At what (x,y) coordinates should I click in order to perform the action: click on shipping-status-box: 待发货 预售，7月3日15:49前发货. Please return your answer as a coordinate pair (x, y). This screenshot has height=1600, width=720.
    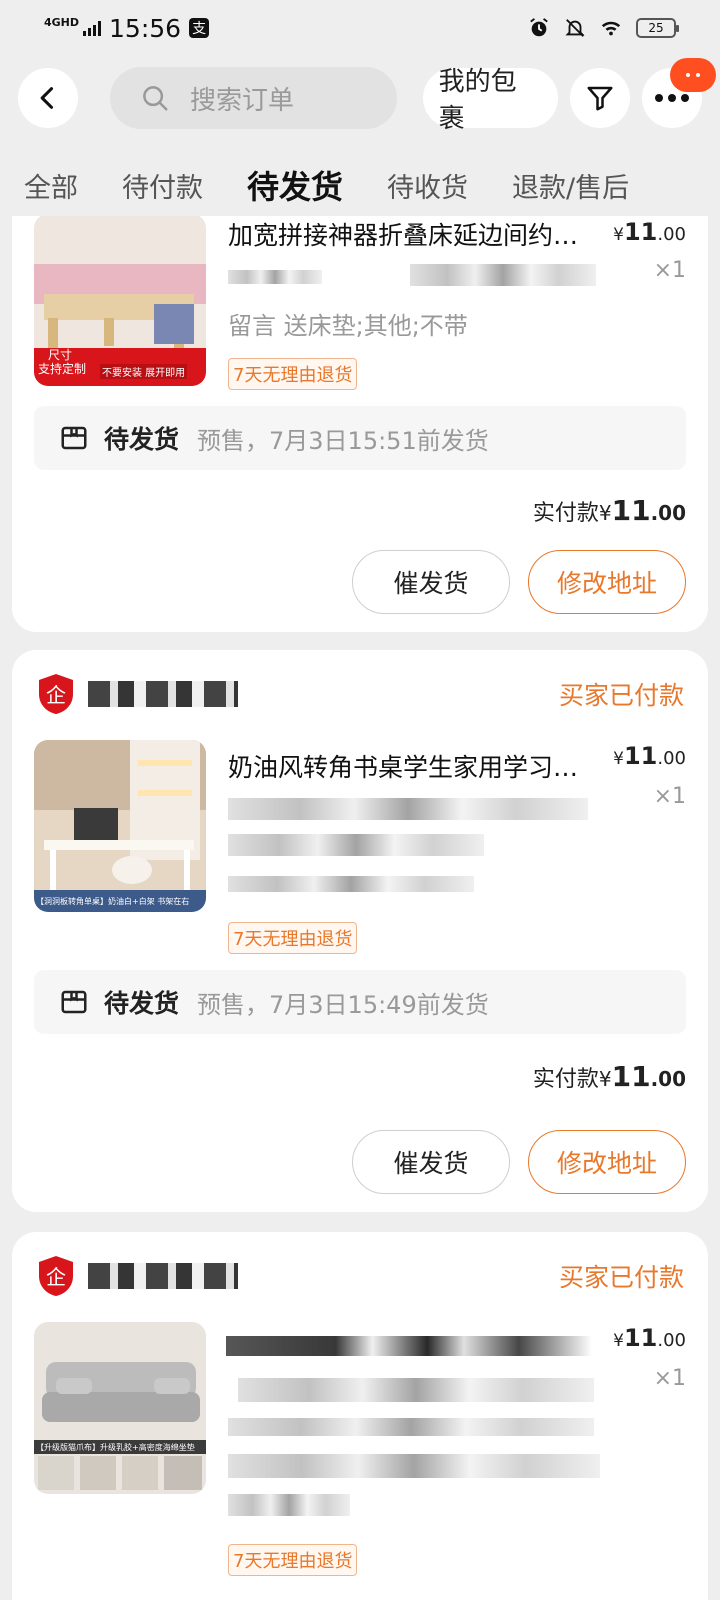
    Looking at the image, I should click on (360, 1002).